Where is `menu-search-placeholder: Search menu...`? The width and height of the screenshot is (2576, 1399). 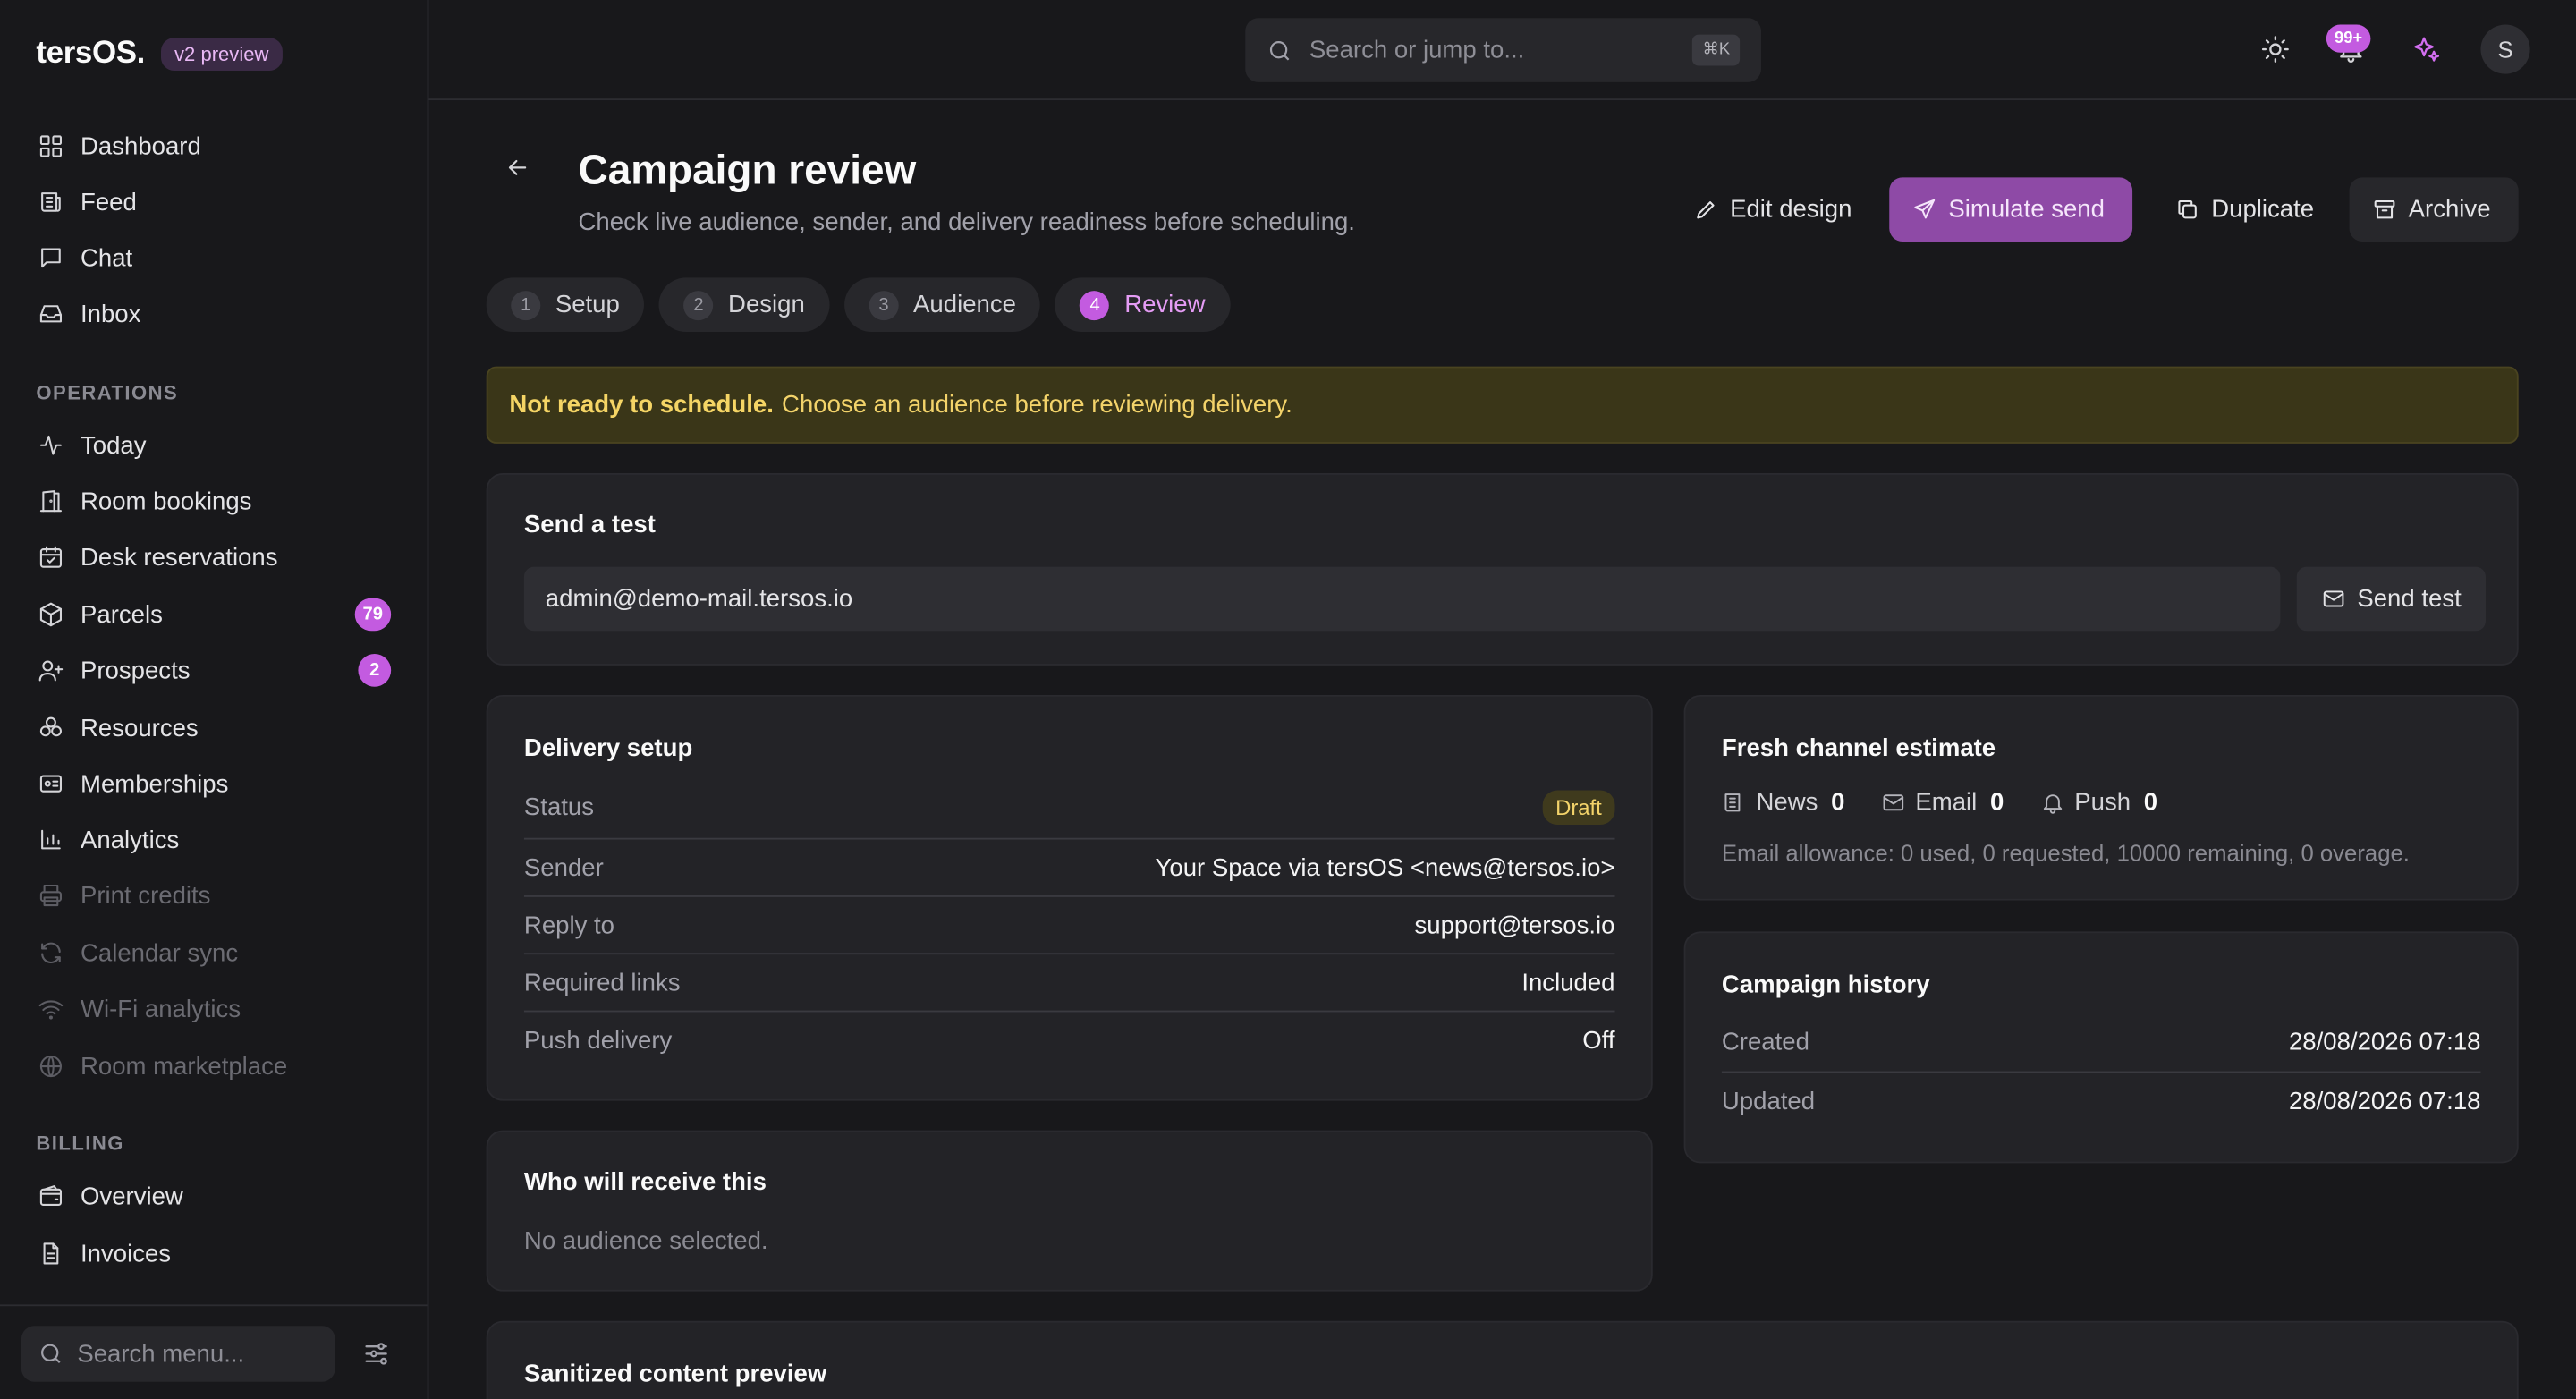
menu-search-placeholder: Search menu... is located at coordinates (161, 1354).